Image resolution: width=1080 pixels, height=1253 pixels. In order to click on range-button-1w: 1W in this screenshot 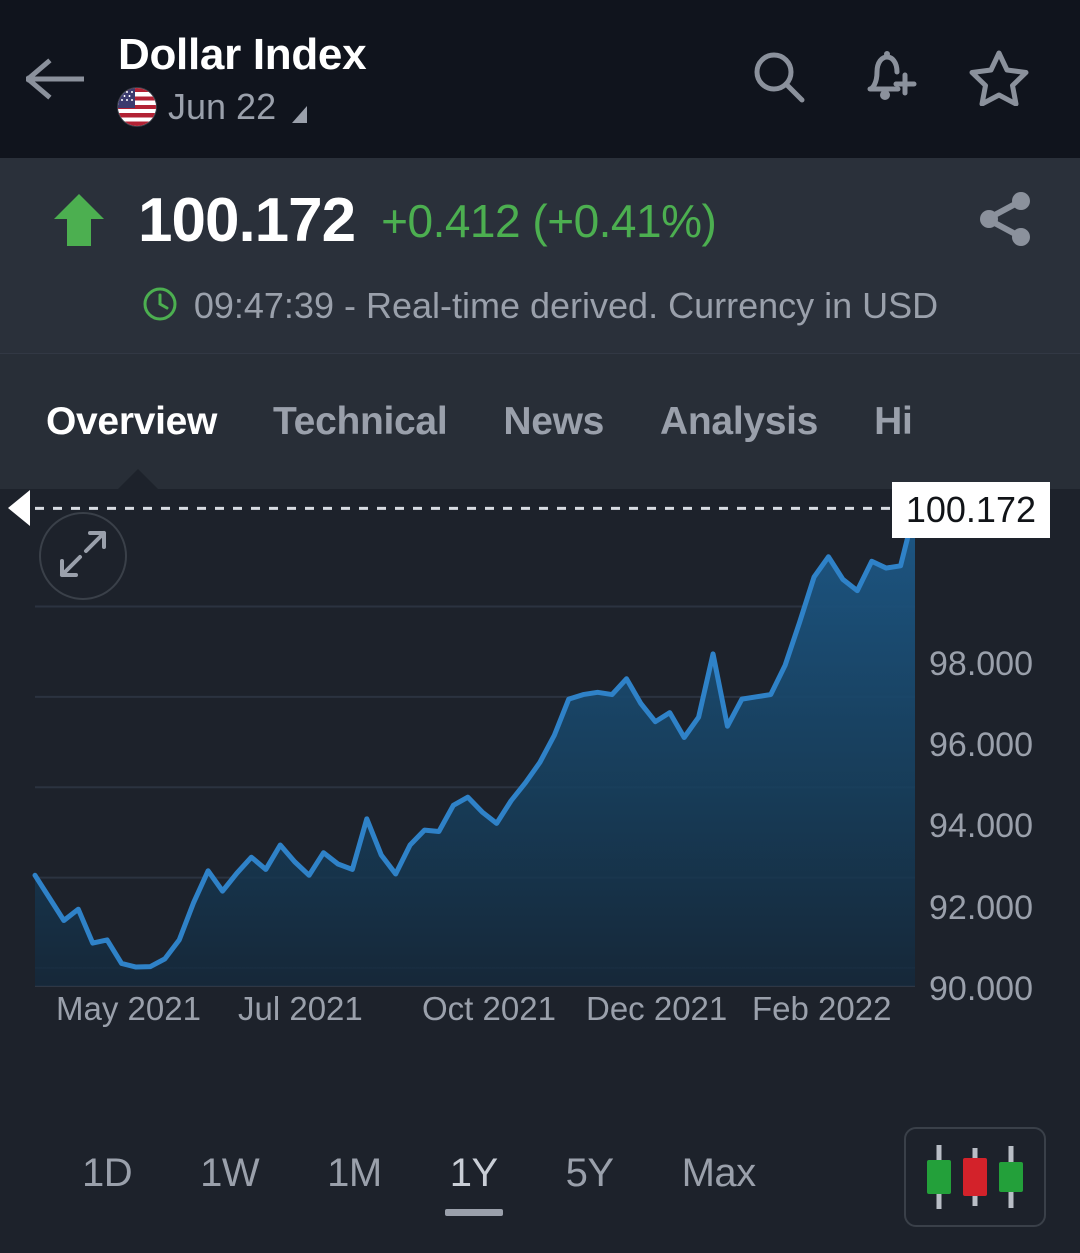, I will do `click(229, 1176)`.